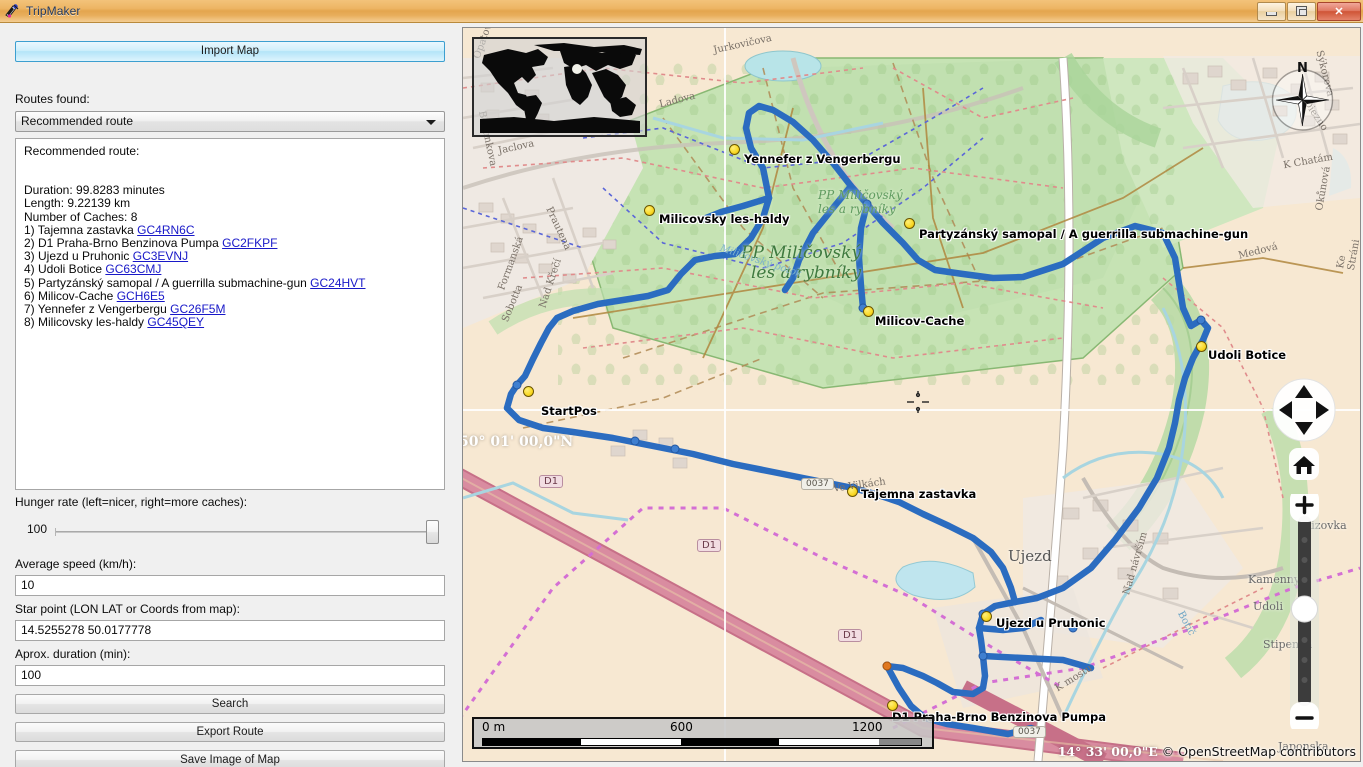 Image resolution: width=1363 pixels, height=767 pixels. What do you see at coordinates (76, 564) in the screenshot?
I see `average-speed-label: Average speed (km/h):` at bounding box center [76, 564].